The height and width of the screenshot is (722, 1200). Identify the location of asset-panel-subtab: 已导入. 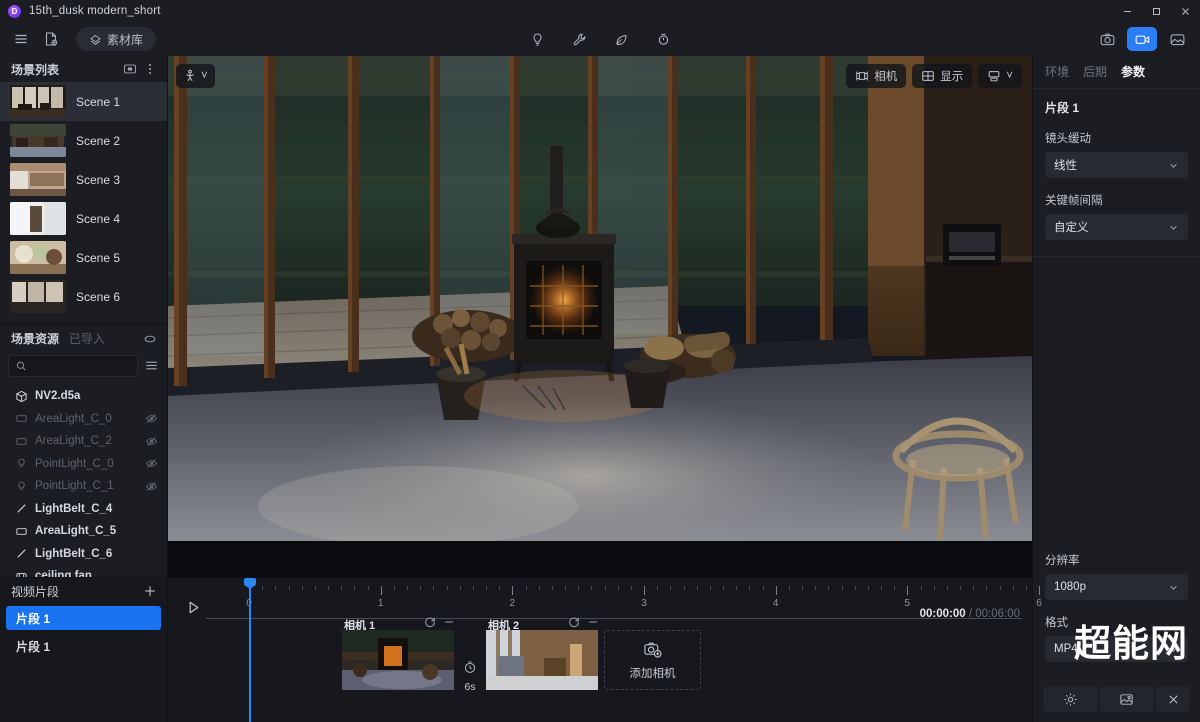
(87, 338).